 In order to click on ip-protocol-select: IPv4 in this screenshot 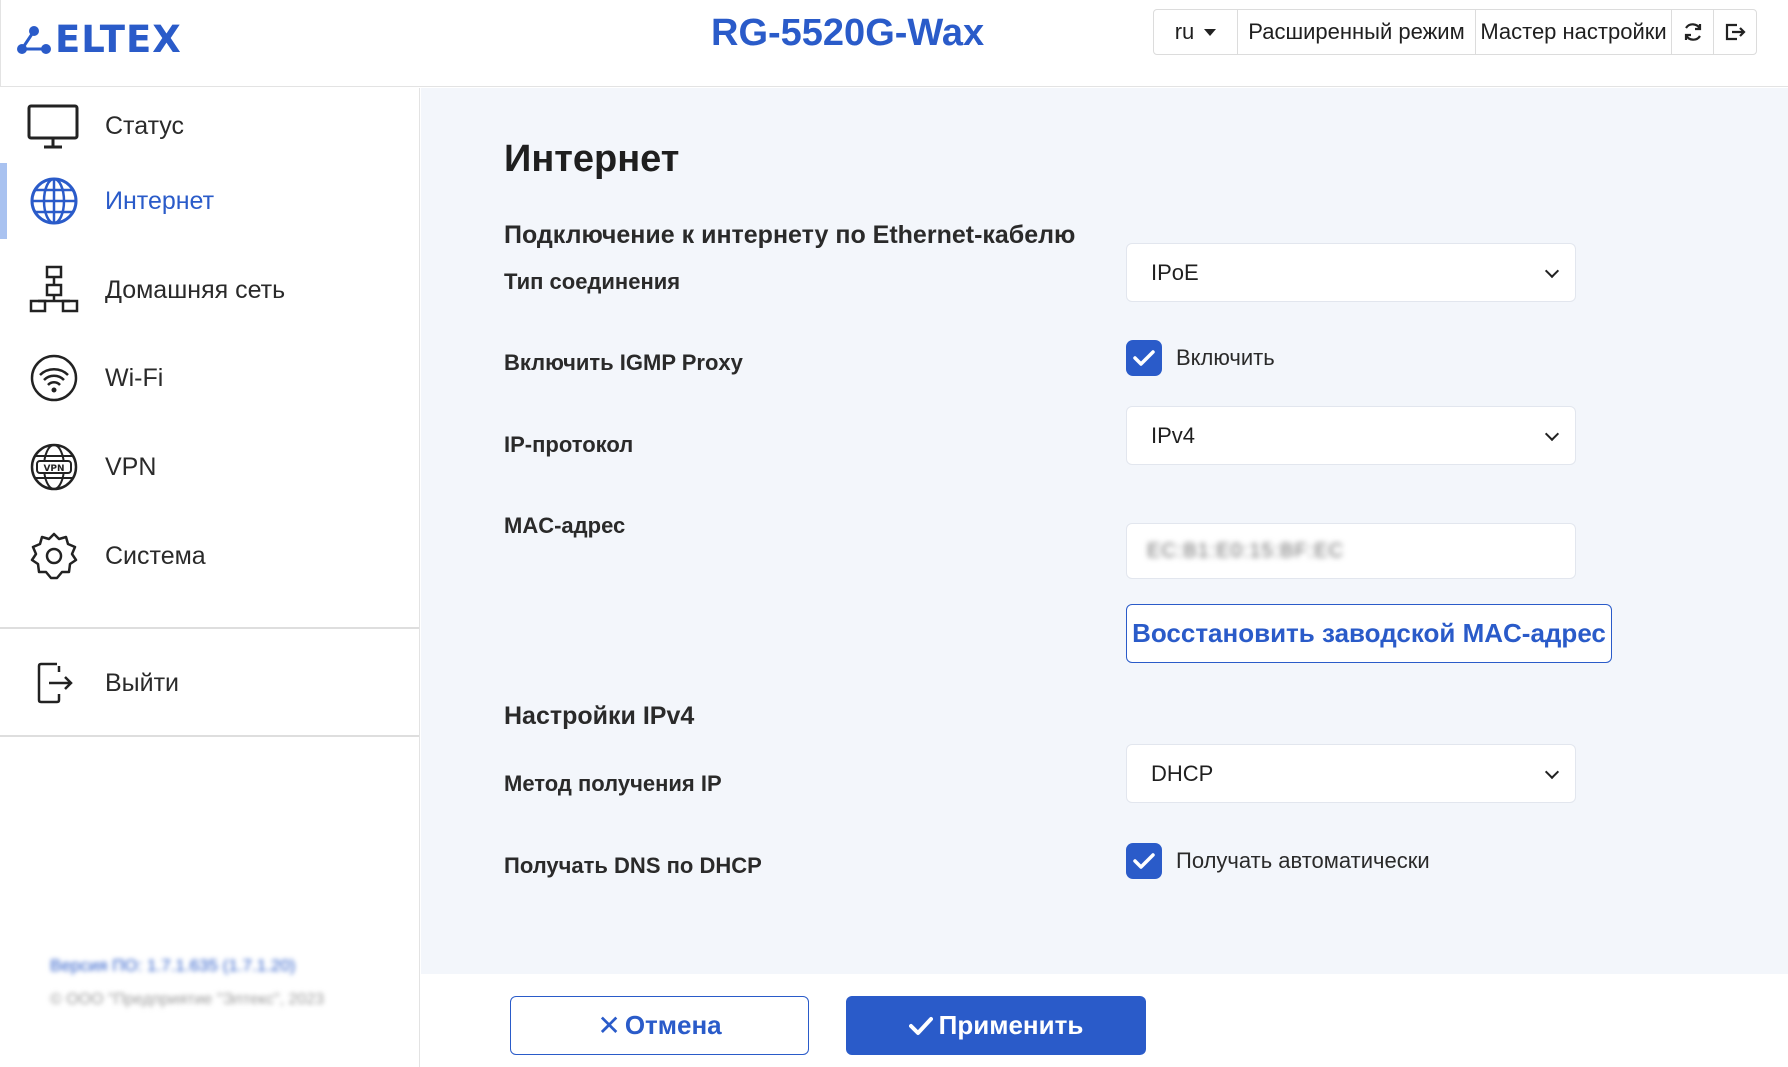, I will do `click(1351, 435)`.